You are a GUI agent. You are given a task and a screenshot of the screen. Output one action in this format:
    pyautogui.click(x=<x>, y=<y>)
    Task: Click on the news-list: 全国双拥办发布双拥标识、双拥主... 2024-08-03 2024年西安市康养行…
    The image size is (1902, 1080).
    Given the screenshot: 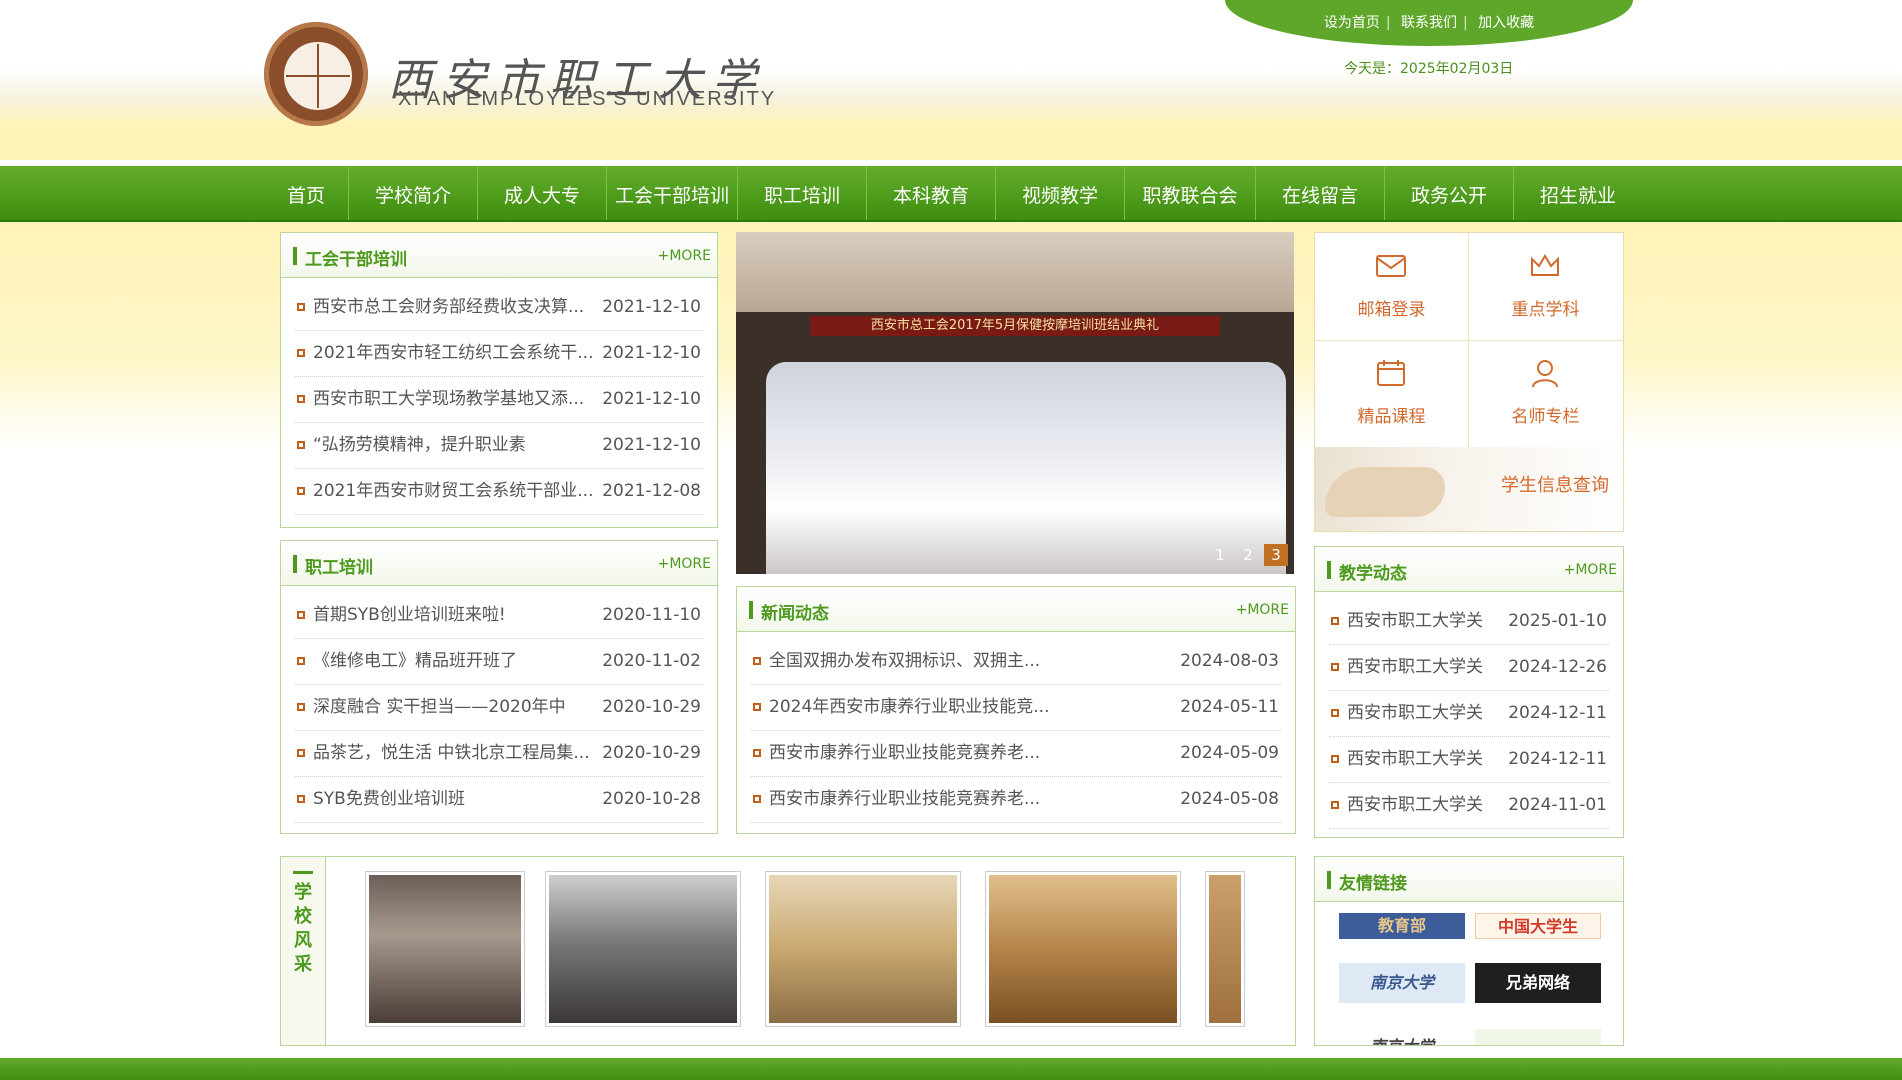 What is the action you would take?
    pyautogui.click(x=1016, y=731)
    